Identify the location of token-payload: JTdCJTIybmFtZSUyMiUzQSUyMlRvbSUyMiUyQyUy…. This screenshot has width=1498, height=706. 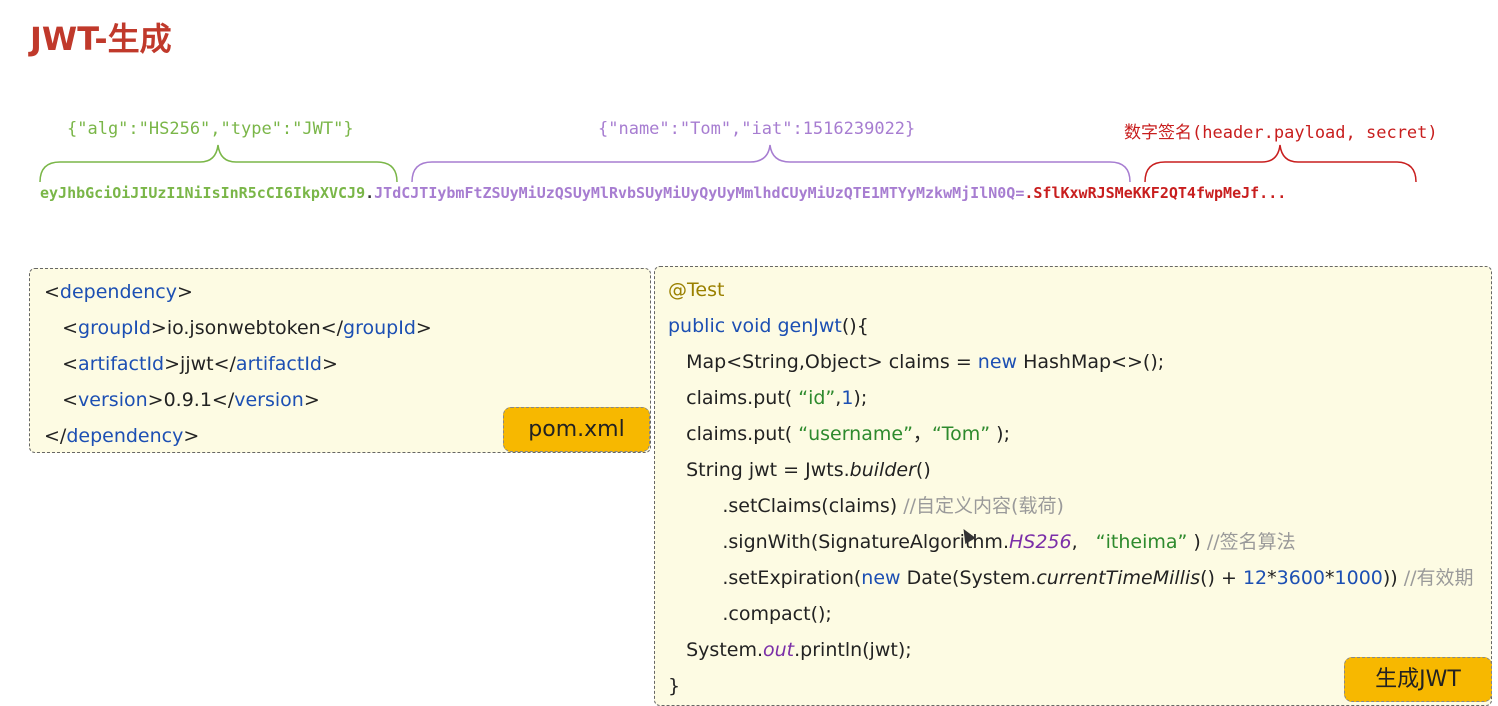
(699, 193).